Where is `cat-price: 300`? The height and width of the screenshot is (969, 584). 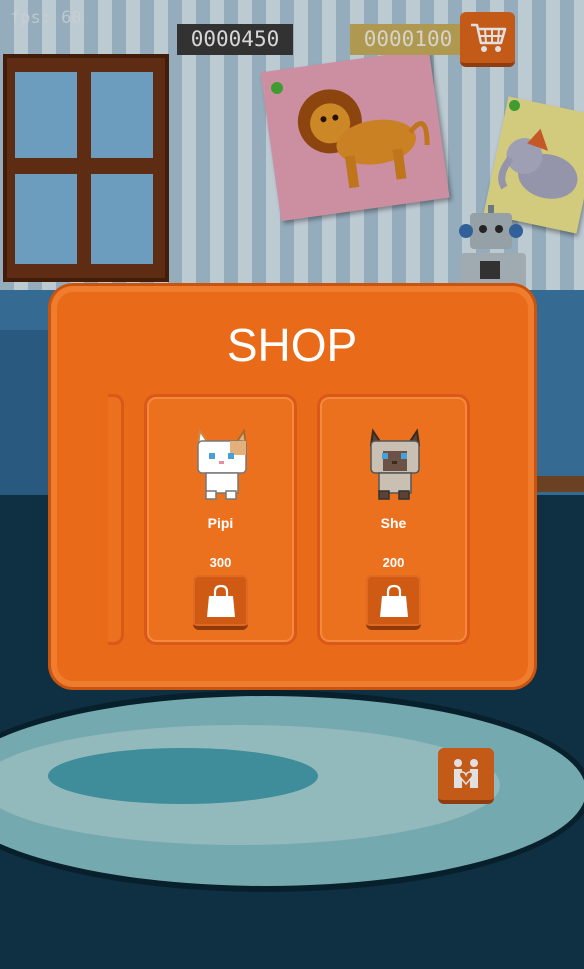 cat-price: 300 is located at coordinates (220, 562).